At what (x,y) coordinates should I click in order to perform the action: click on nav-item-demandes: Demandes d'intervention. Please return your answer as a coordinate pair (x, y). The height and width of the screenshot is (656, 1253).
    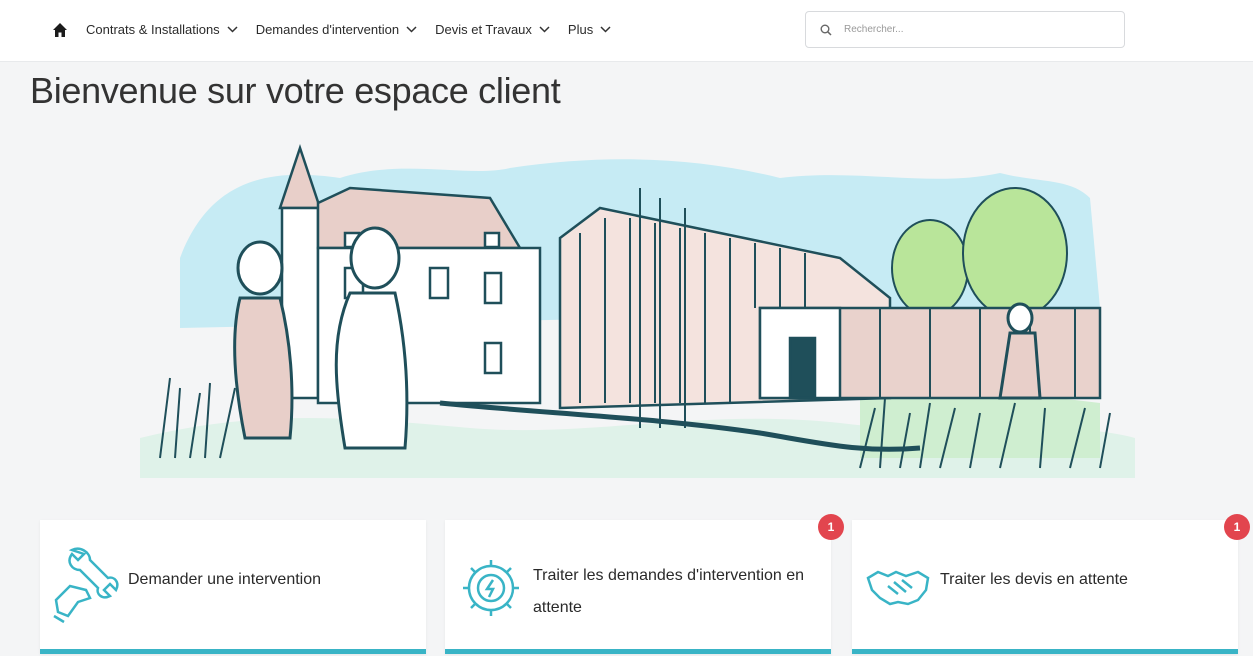
    Looking at the image, I should click on (336, 29).